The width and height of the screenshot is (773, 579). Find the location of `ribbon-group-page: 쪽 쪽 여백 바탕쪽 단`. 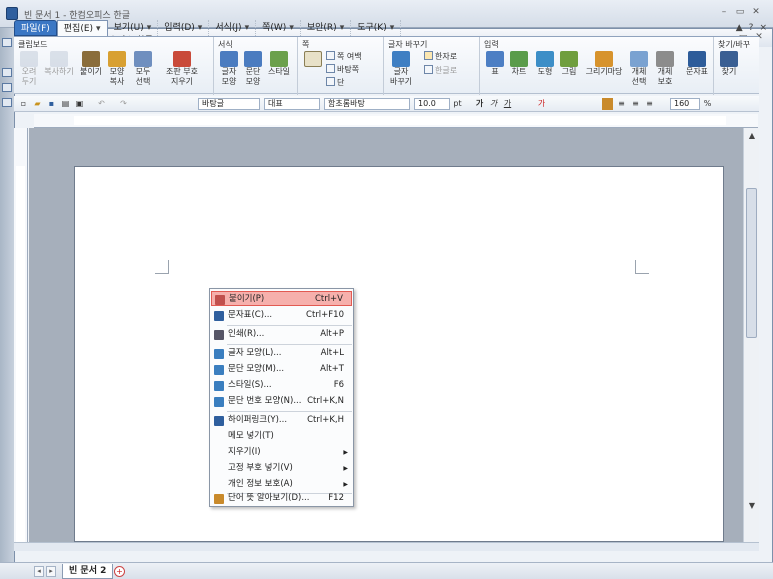

ribbon-group-page: 쪽 쪽 여백 바탕쪽 단 is located at coordinates (341, 66).